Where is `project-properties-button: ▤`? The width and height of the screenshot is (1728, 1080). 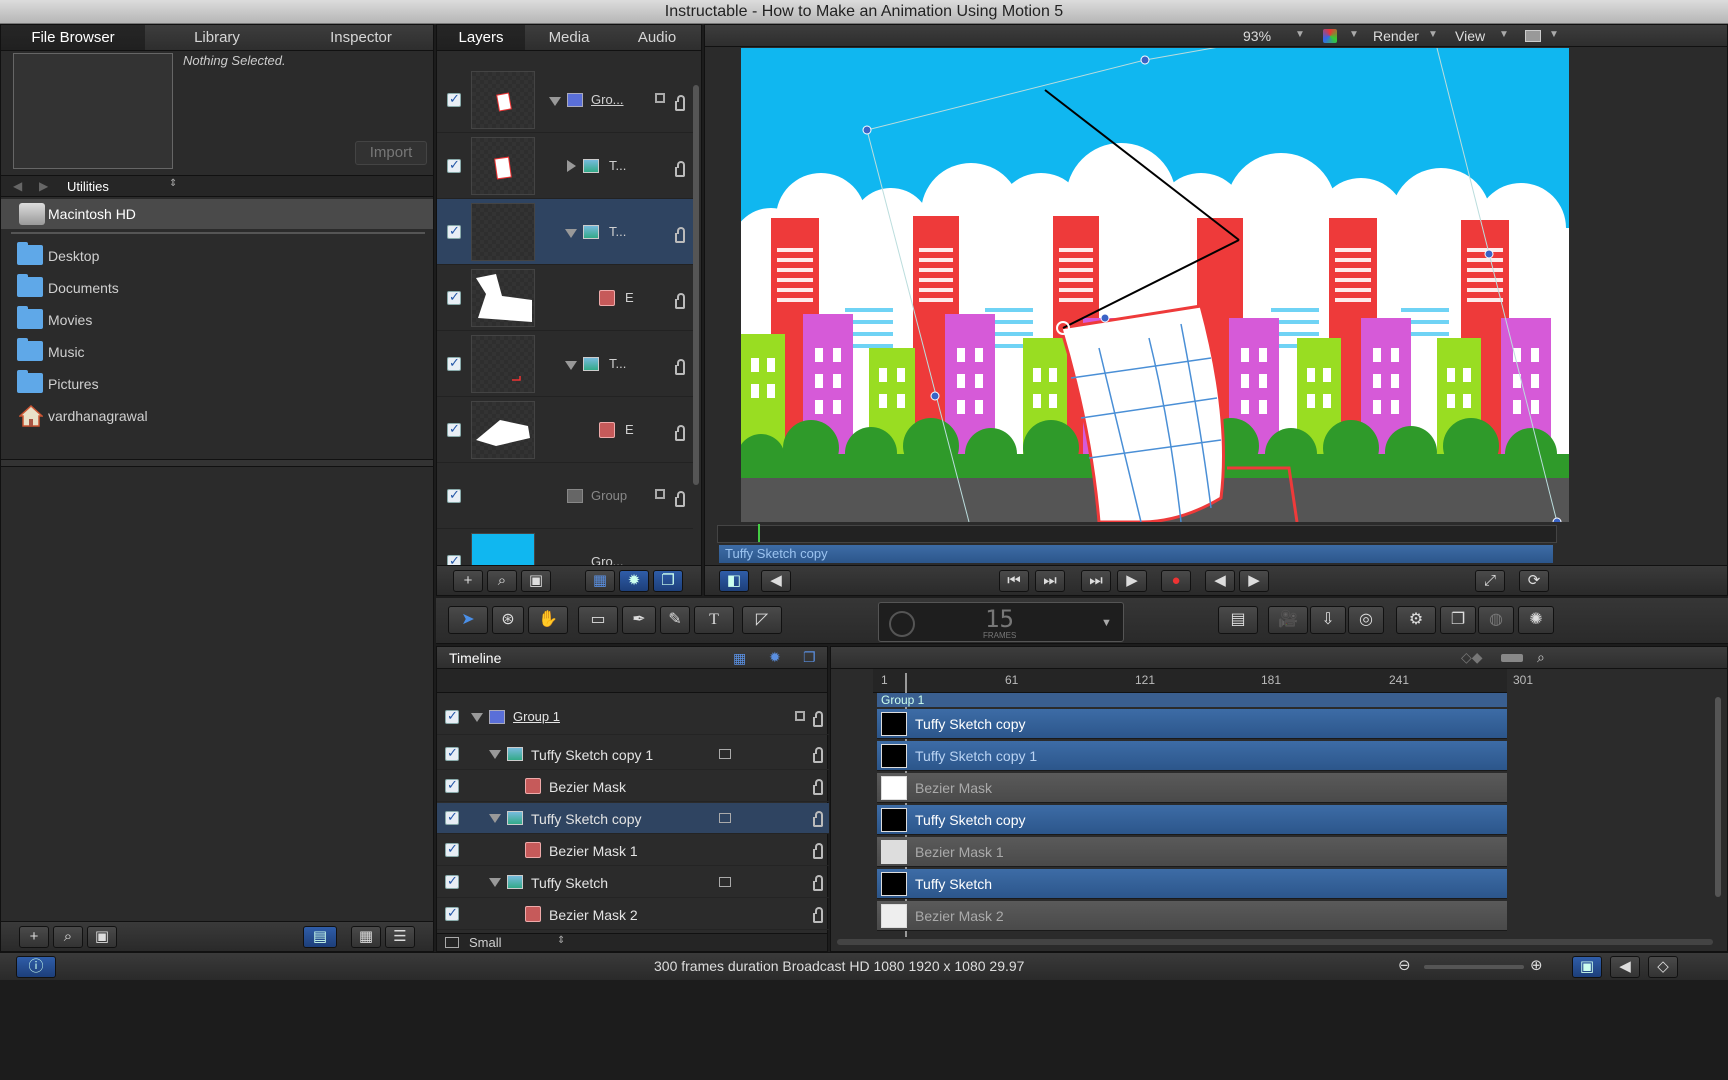 project-properties-button: ▤ is located at coordinates (1238, 620).